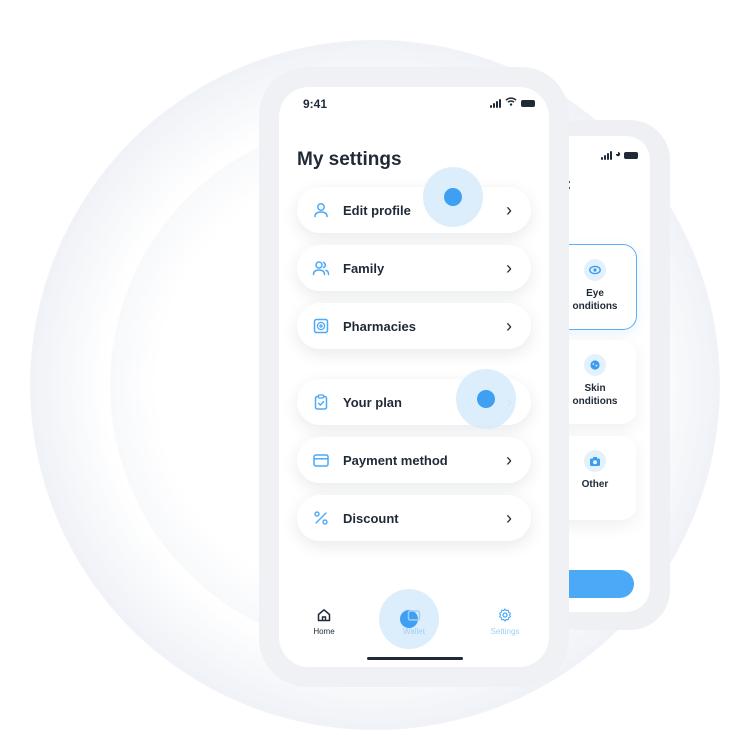 The image size is (750, 750). I want to click on camera-icon, so click(595, 461).